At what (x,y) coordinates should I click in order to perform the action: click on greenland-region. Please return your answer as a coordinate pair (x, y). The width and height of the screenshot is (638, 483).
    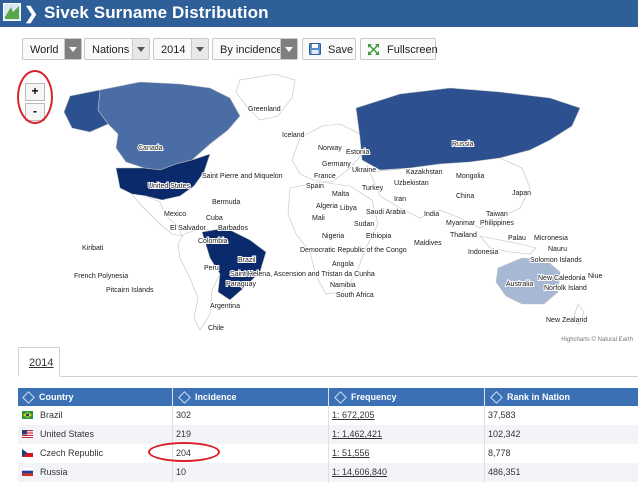
    Looking at the image, I should click on (265, 97).